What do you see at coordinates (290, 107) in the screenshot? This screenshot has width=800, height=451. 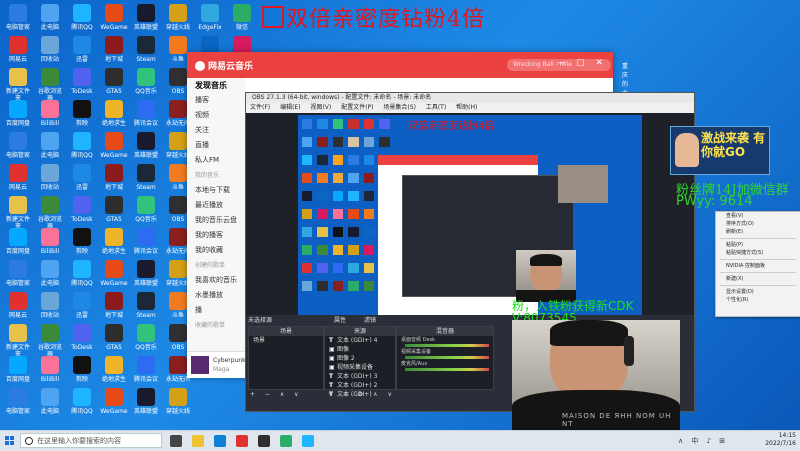 I see `menu-edit: 编辑(E)` at bounding box center [290, 107].